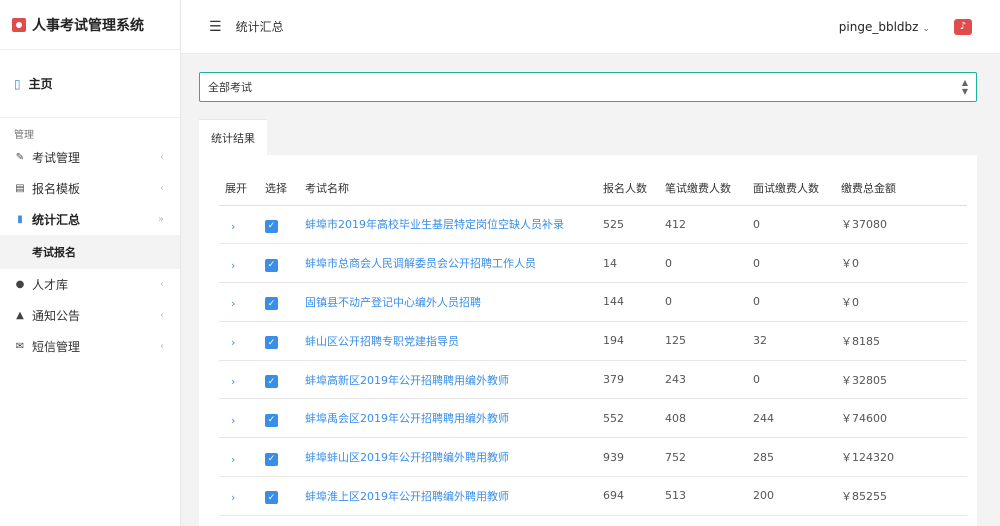  I want to click on written-paid-cell: 412, so click(703, 225).